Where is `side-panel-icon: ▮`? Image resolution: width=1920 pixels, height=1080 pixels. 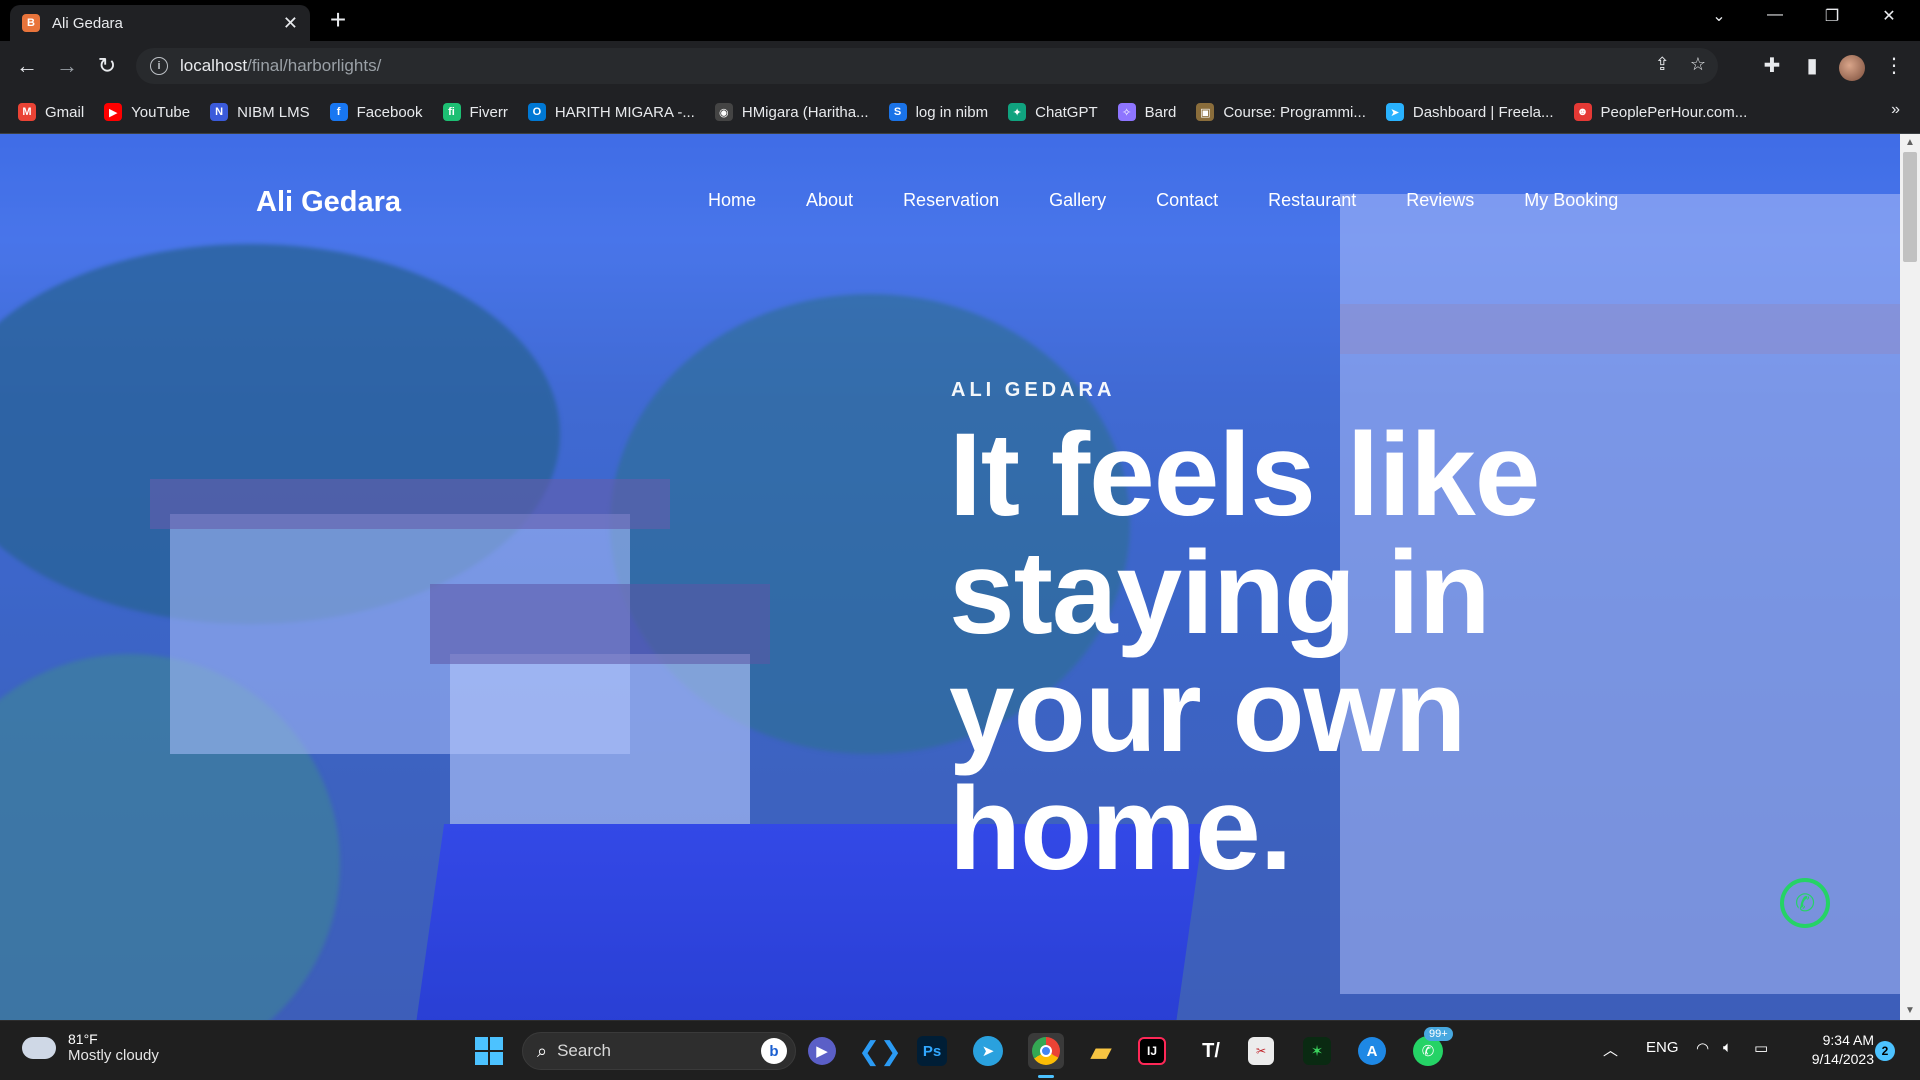 side-panel-icon: ▮ is located at coordinates (1812, 66).